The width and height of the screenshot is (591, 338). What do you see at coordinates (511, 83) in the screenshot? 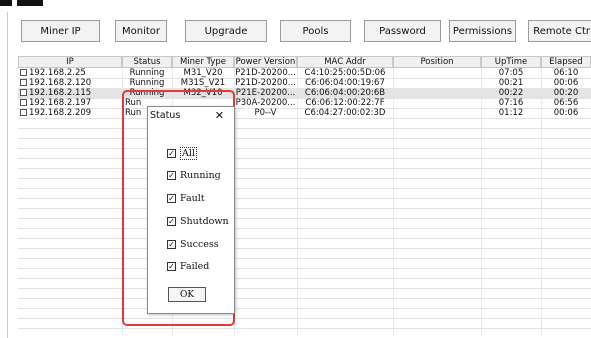
I see `cell-uptime: 00:21` at bounding box center [511, 83].